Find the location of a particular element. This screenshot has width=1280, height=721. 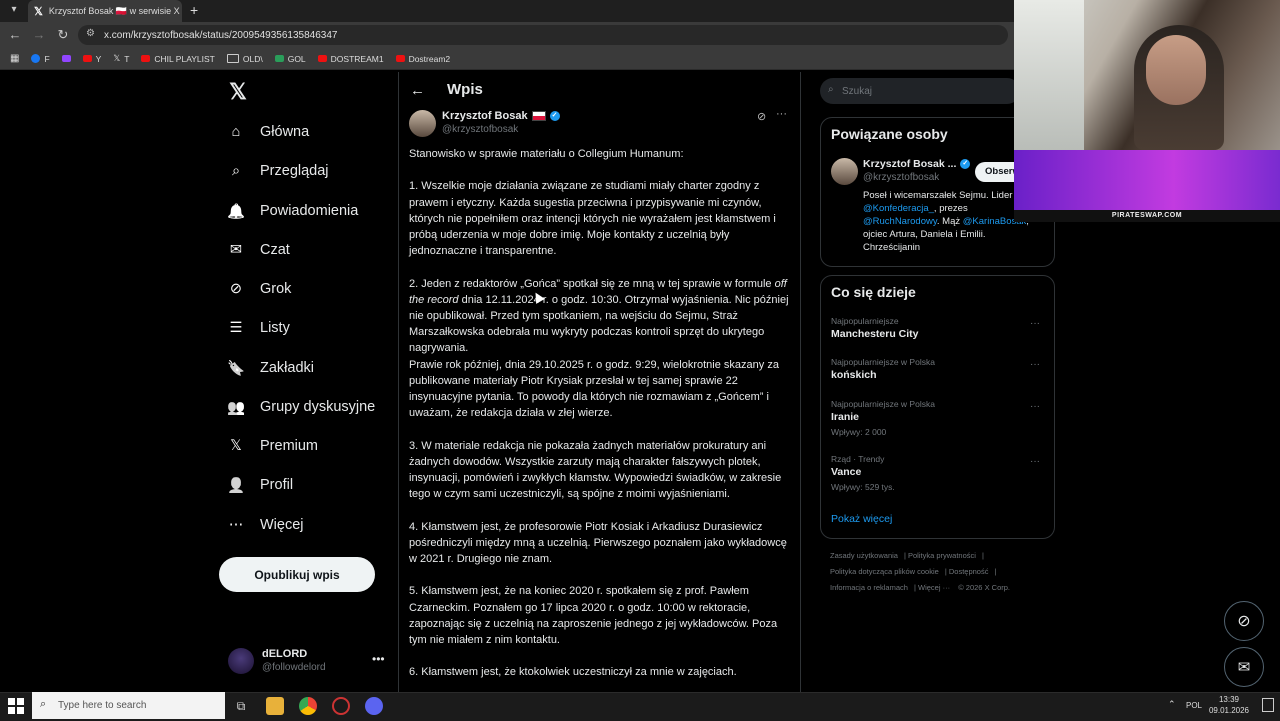

bookmark-y: Y is located at coordinates (91, 59).